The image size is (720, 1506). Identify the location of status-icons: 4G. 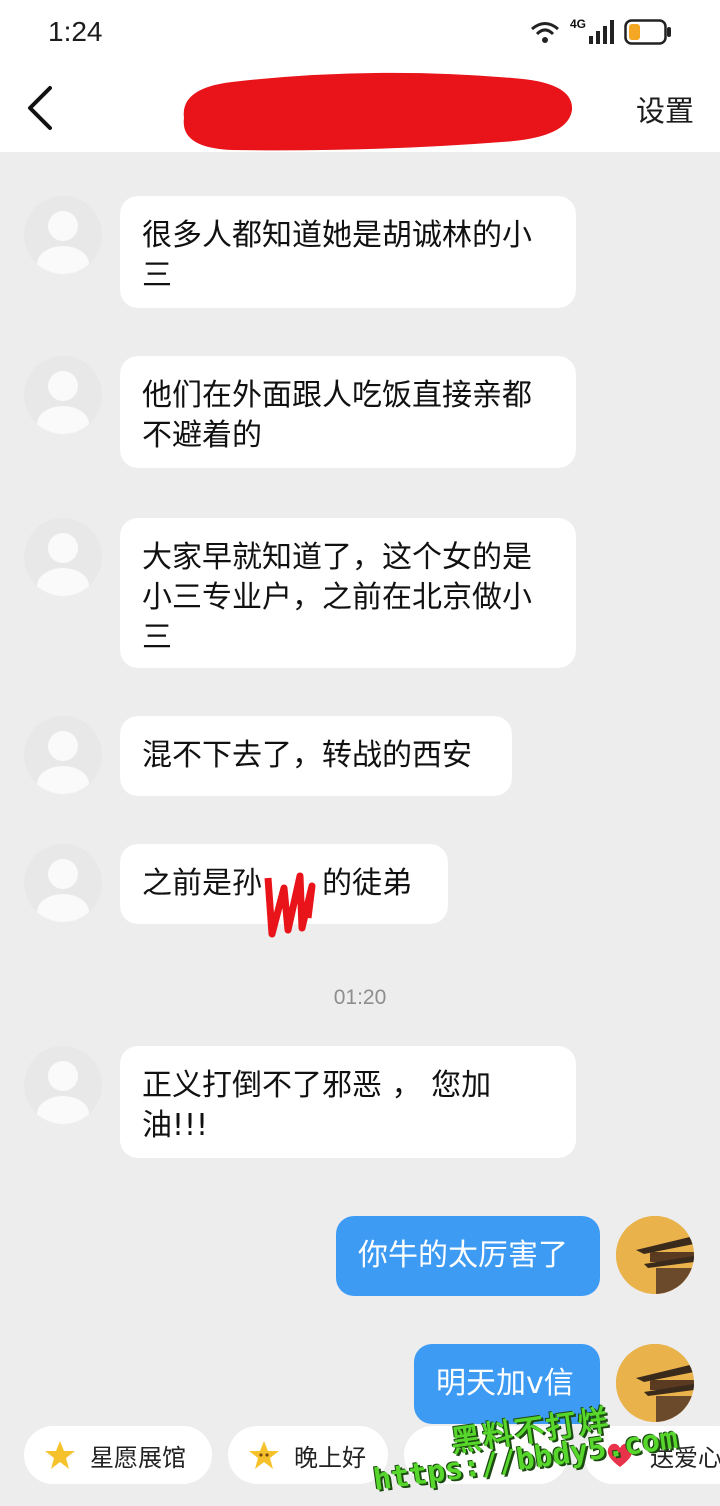
(601, 31).